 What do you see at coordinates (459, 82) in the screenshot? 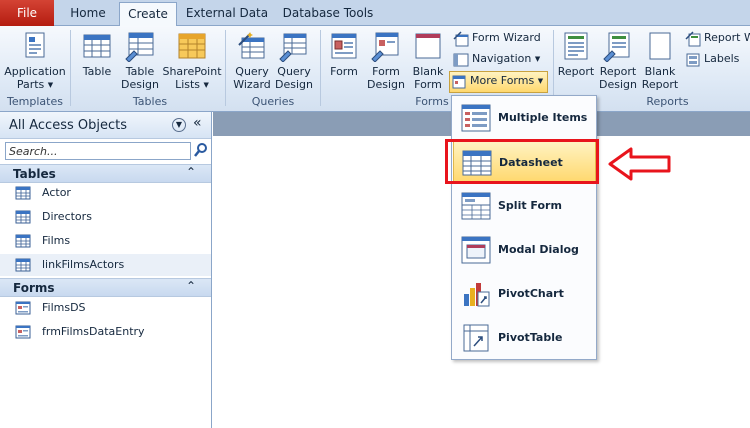
I see `more-forms-icon` at bounding box center [459, 82].